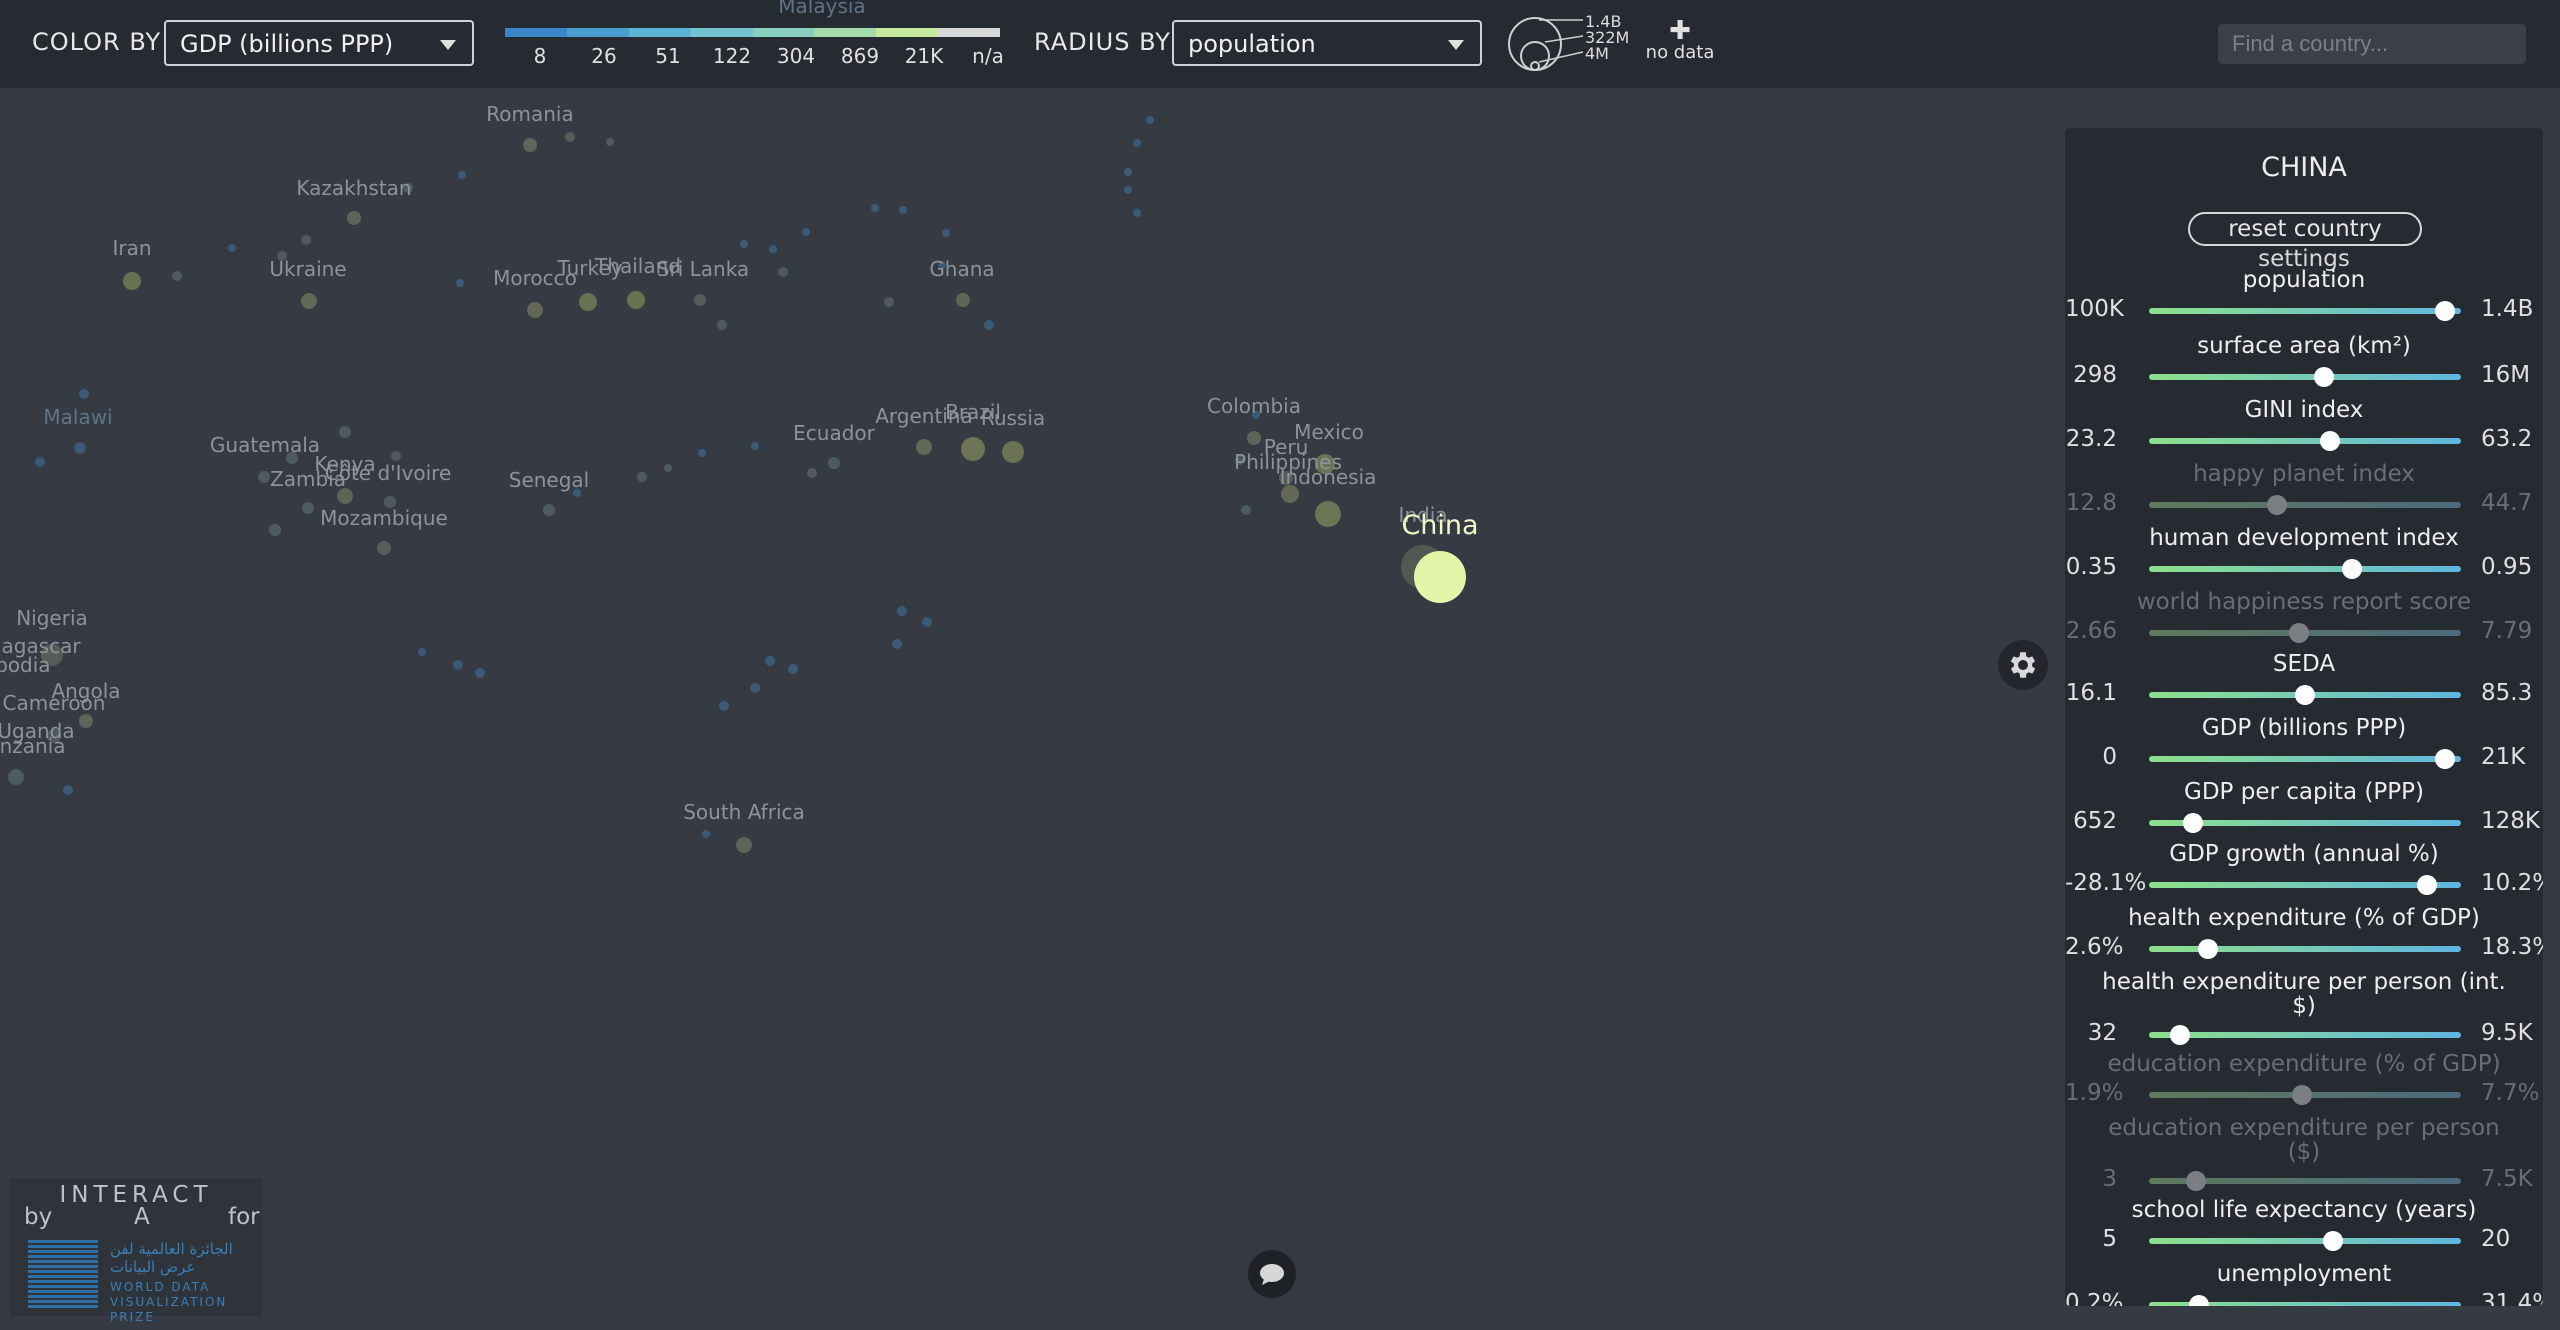 This screenshot has width=2560, height=1330. What do you see at coordinates (2372, 44) in the screenshot?
I see `search-input` at bounding box center [2372, 44].